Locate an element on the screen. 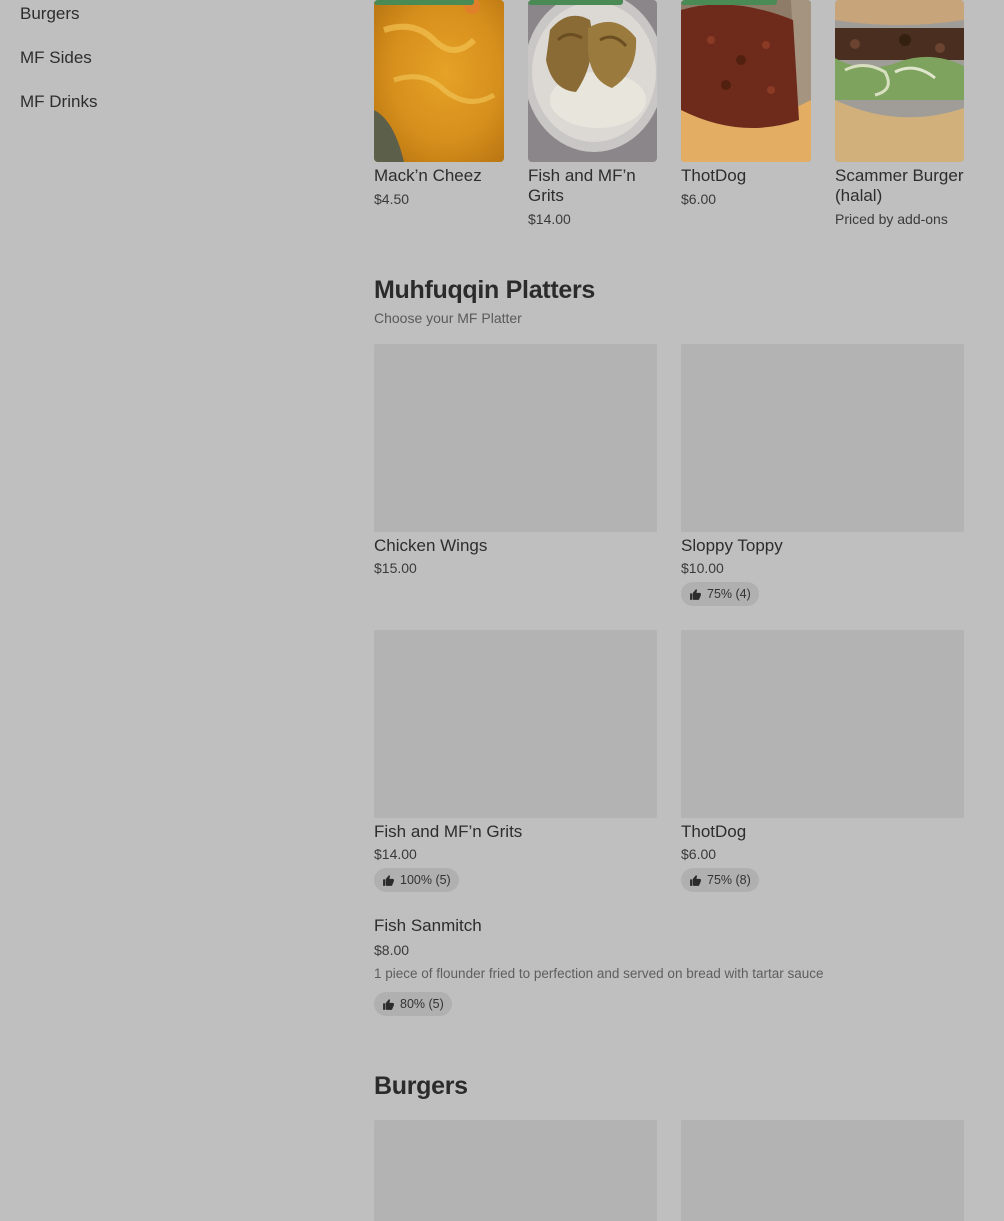  card-price: $10.00 is located at coordinates (702, 568).